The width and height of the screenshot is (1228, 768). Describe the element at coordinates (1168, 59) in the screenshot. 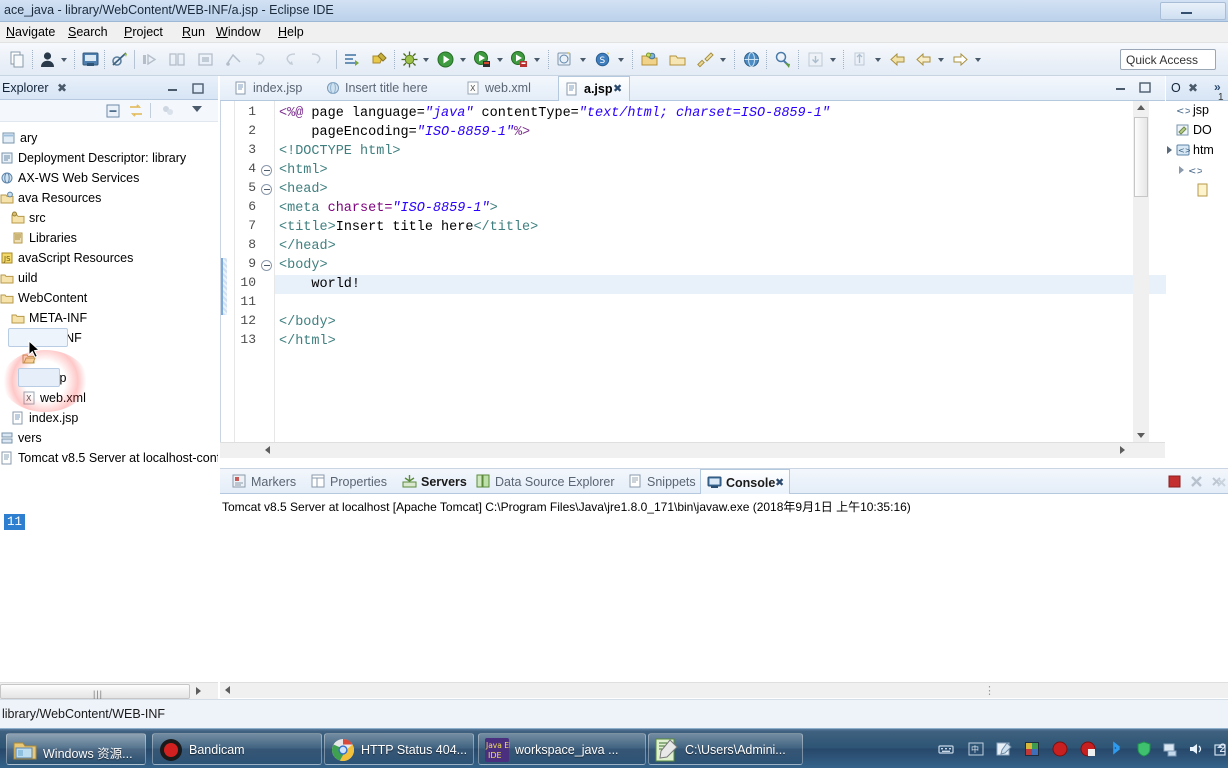

I see `quick-access-input: Quick Access` at that location.